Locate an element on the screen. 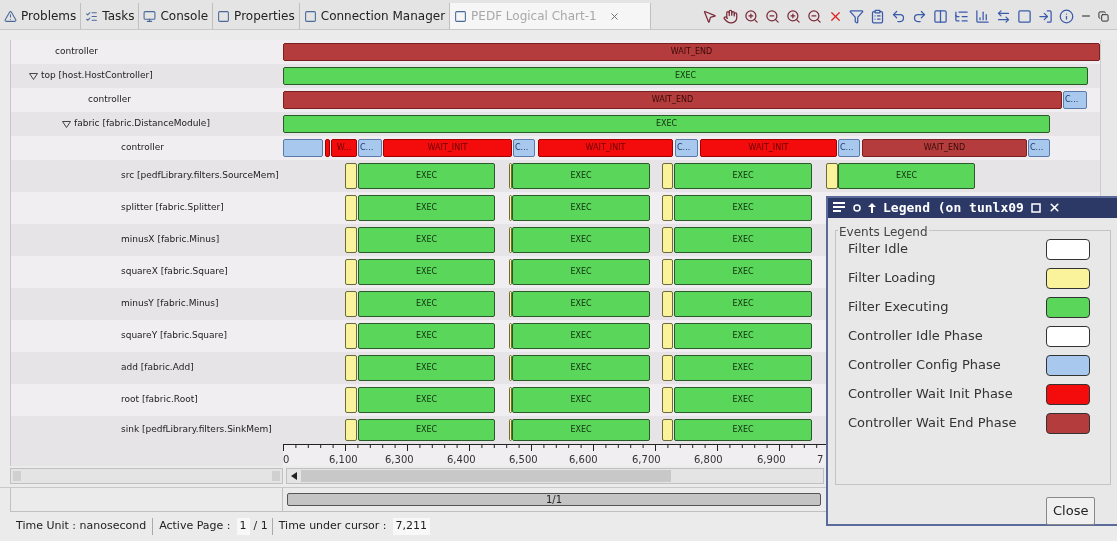 This screenshot has width=1117, height=541. columns-icon is located at coordinates (940, 16).